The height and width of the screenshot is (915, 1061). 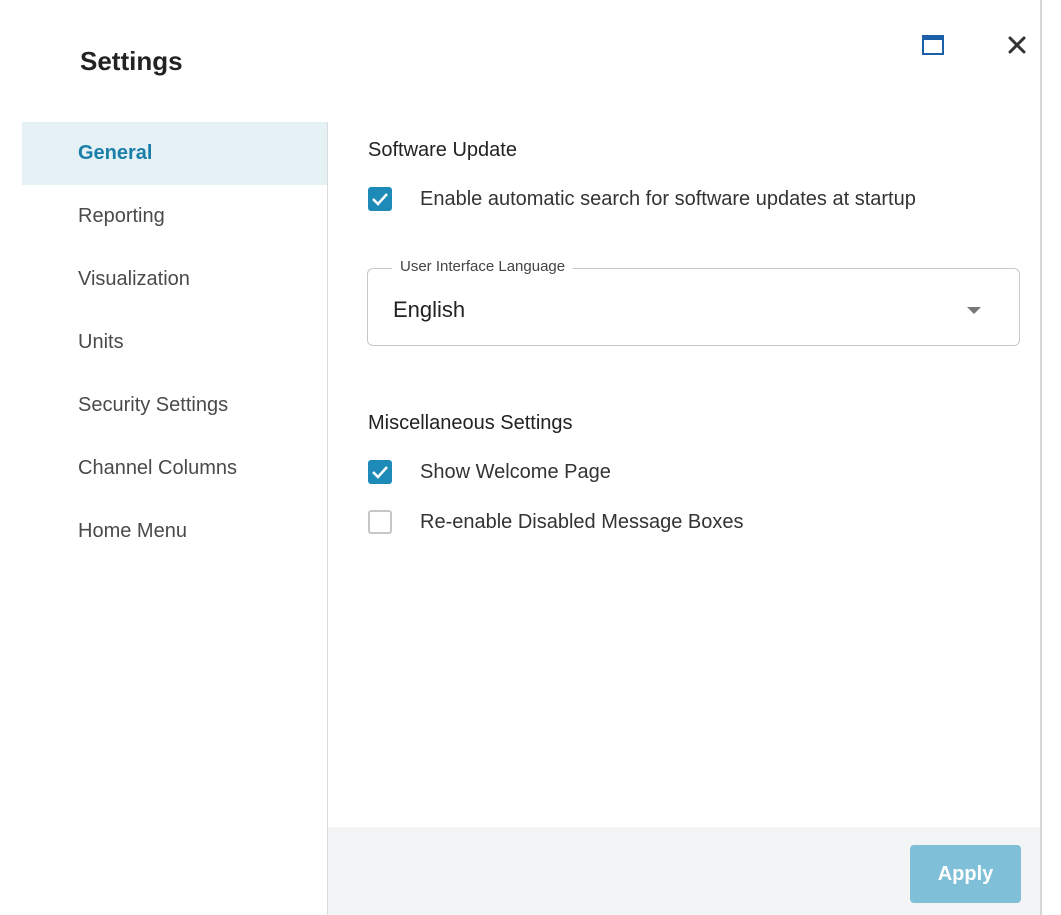 What do you see at coordinates (131, 61) in the screenshot?
I see `dialog-title: Settings` at bounding box center [131, 61].